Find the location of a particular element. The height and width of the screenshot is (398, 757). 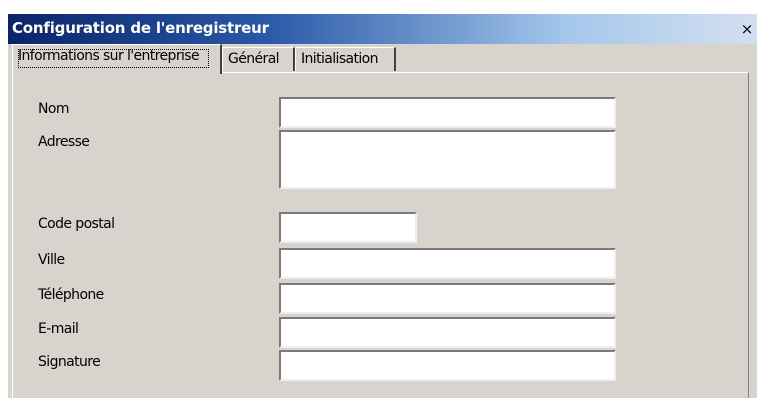

tab-initialisation: Initialisation is located at coordinates (345, 59).